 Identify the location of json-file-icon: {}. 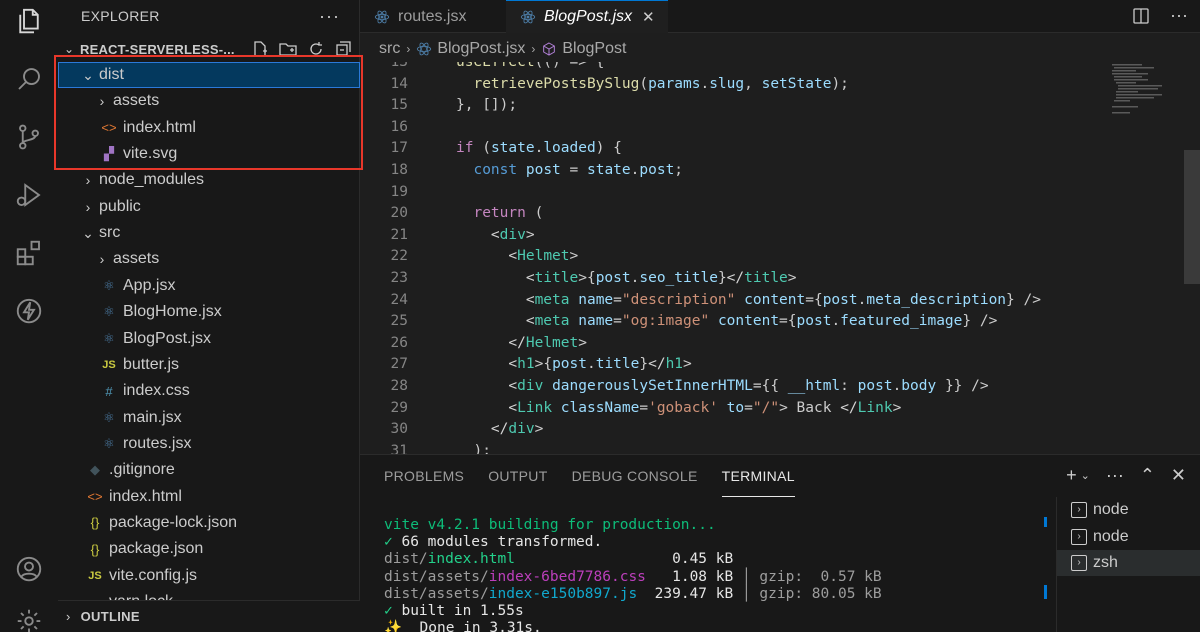
(95, 523).